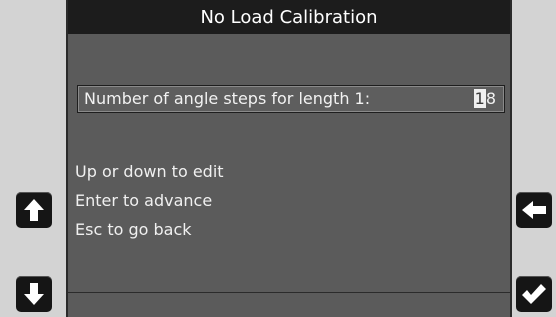 This screenshot has width=556, height=317. What do you see at coordinates (33, 158) in the screenshot?
I see `left-bezel` at bounding box center [33, 158].